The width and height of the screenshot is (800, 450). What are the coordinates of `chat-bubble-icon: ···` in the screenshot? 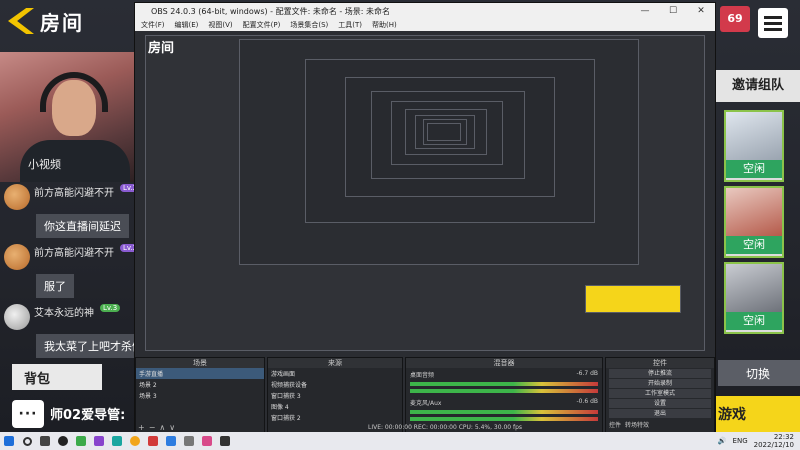 It's located at (28, 414).